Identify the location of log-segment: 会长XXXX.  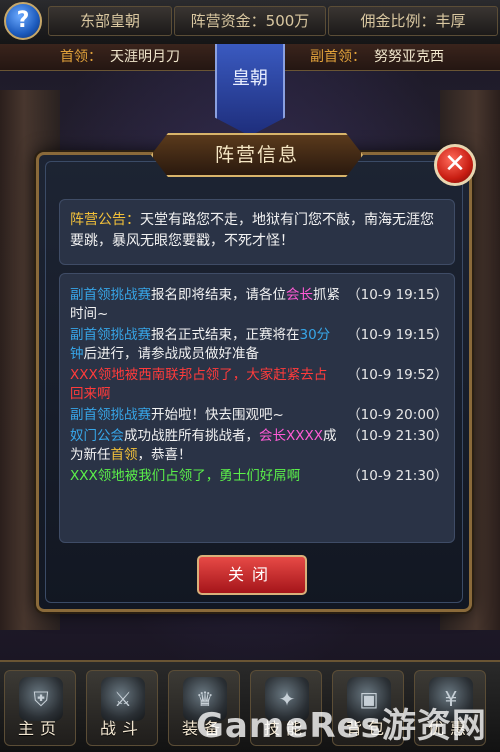
(291, 436).